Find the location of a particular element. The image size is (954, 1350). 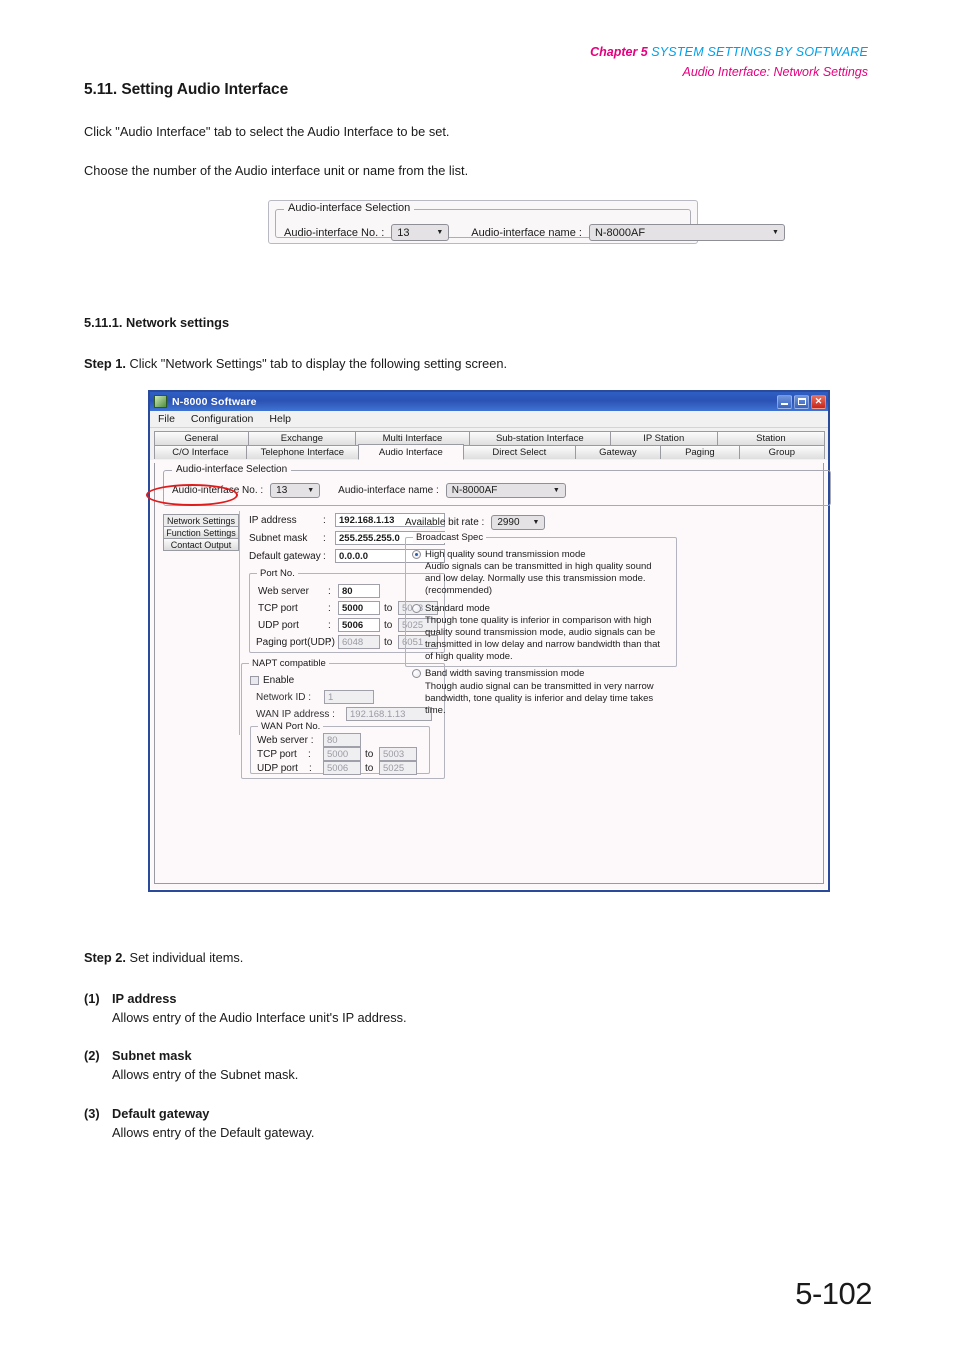

app-icon is located at coordinates (160, 401).